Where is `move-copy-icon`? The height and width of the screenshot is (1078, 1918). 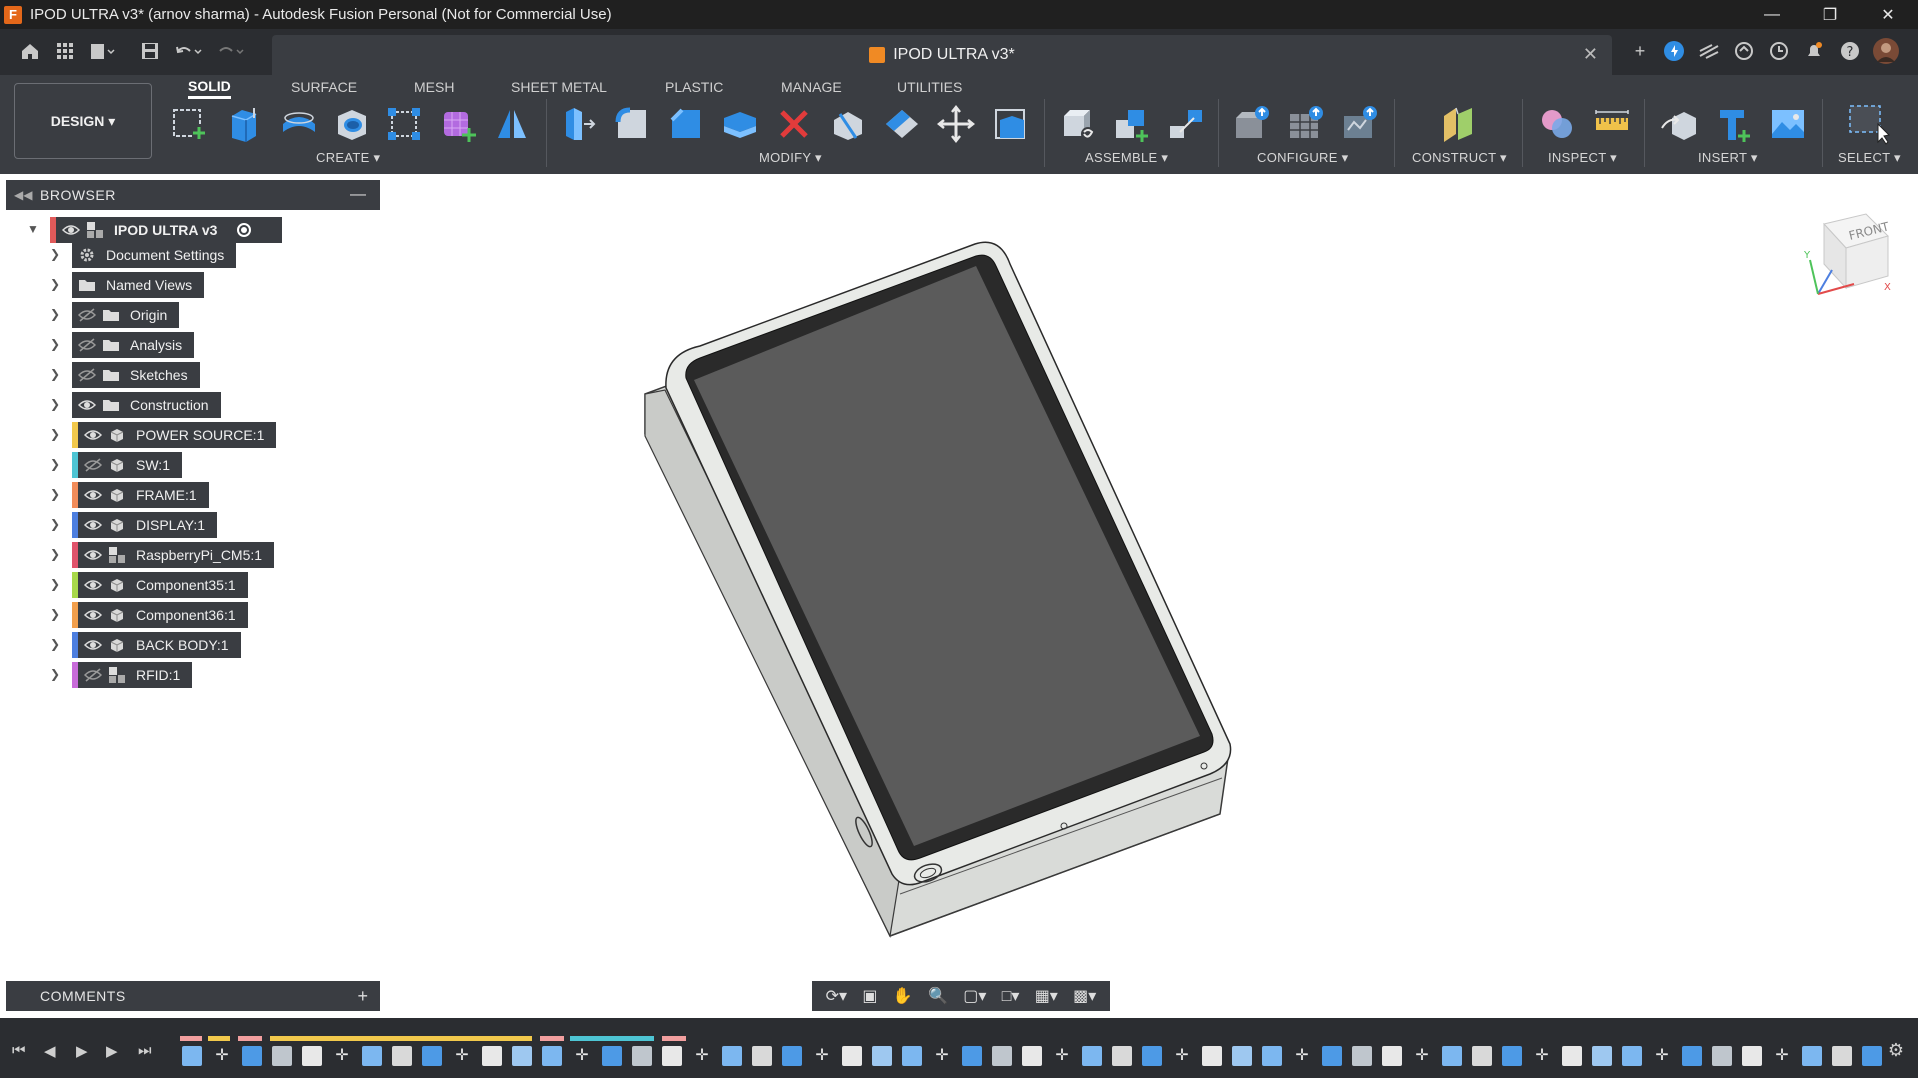
move-copy-icon is located at coordinates (956, 124).